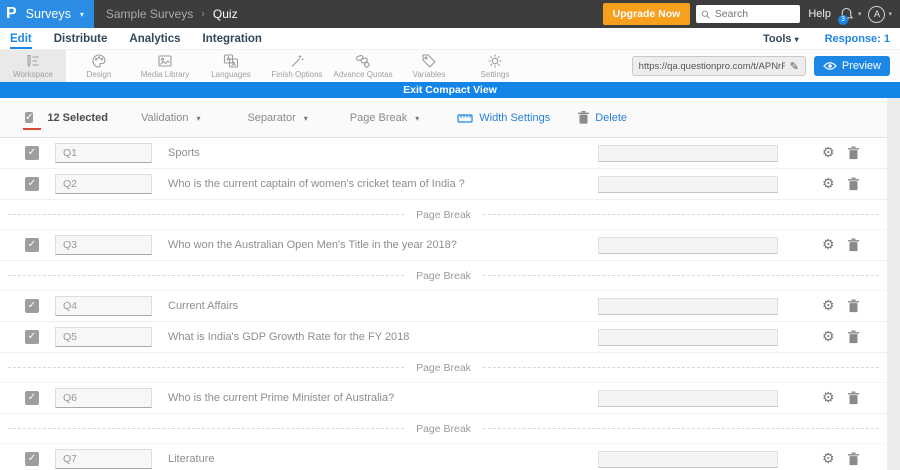  I want to click on survey-url-input, so click(711, 66).